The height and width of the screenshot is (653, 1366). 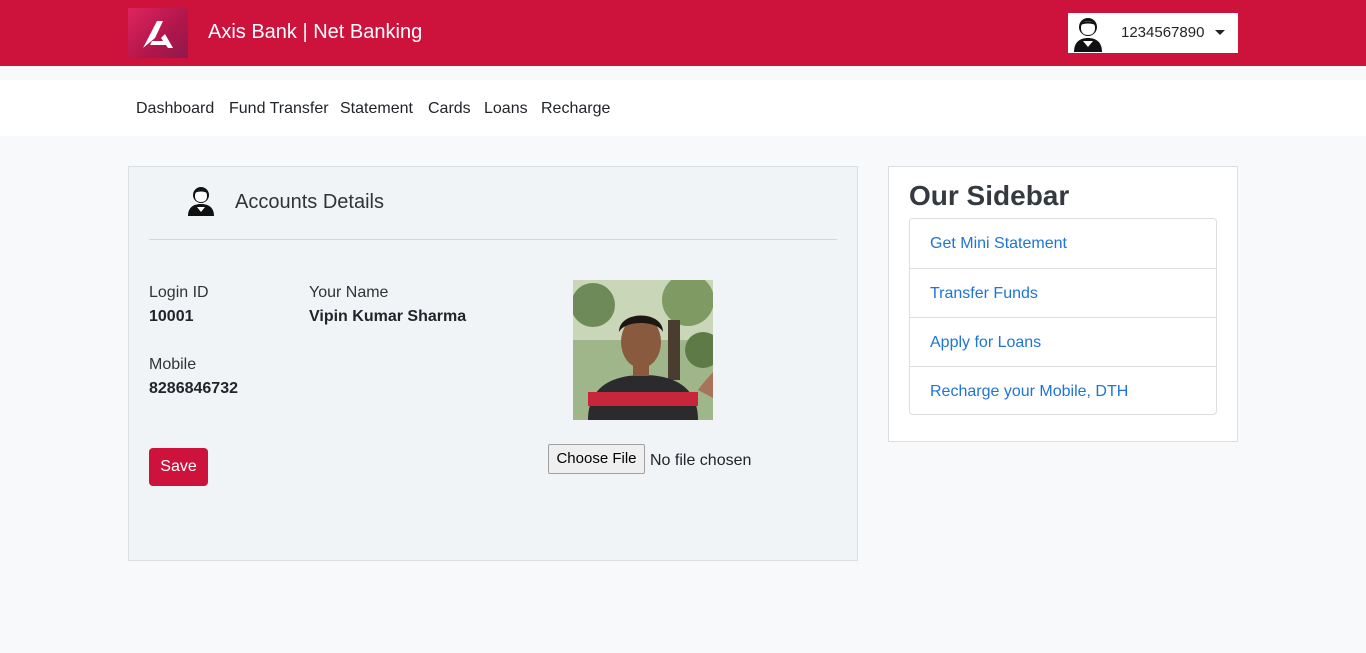 What do you see at coordinates (989, 195) in the screenshot?
I see `sidebar-title: Our Sidebar` at bounding box center [989, 195].